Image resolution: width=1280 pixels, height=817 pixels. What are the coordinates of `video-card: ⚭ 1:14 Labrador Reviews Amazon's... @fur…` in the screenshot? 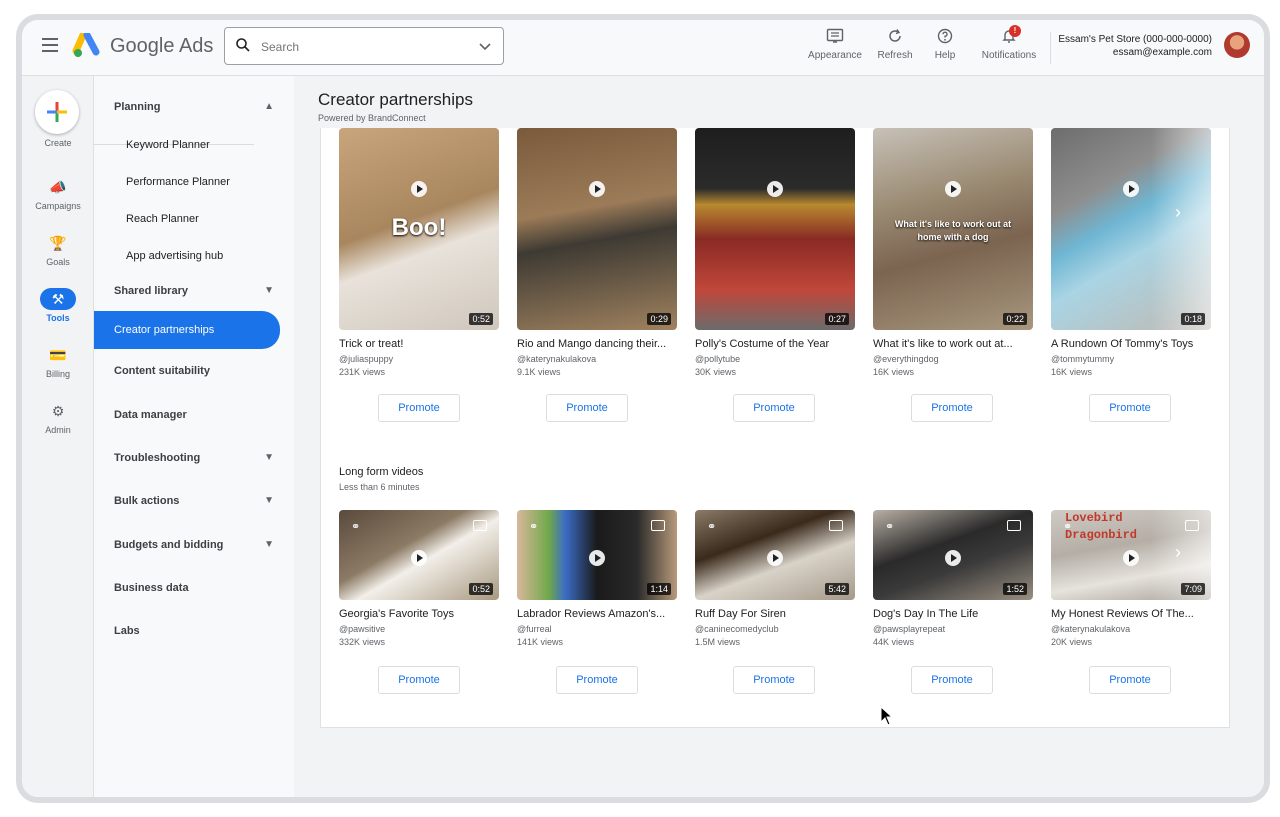 It's located at (597, 578).